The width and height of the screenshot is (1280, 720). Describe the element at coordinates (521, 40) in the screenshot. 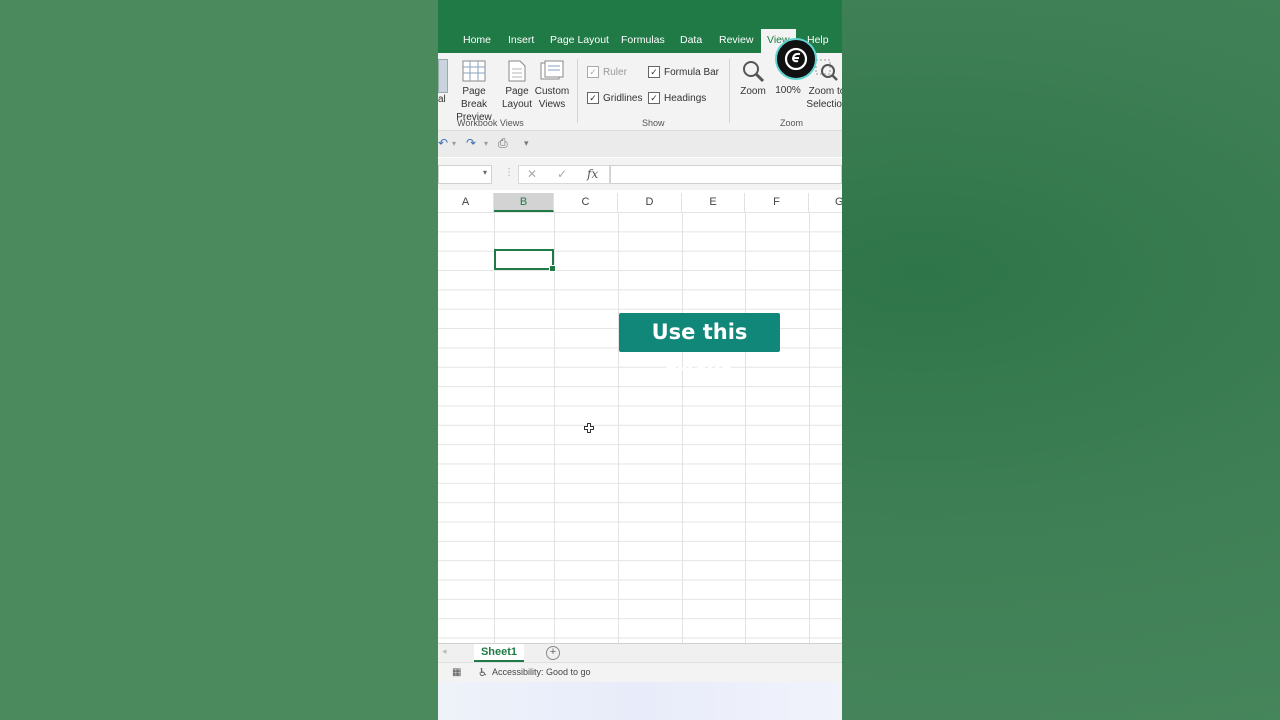

I see `tab-insert: Insert` at that location.